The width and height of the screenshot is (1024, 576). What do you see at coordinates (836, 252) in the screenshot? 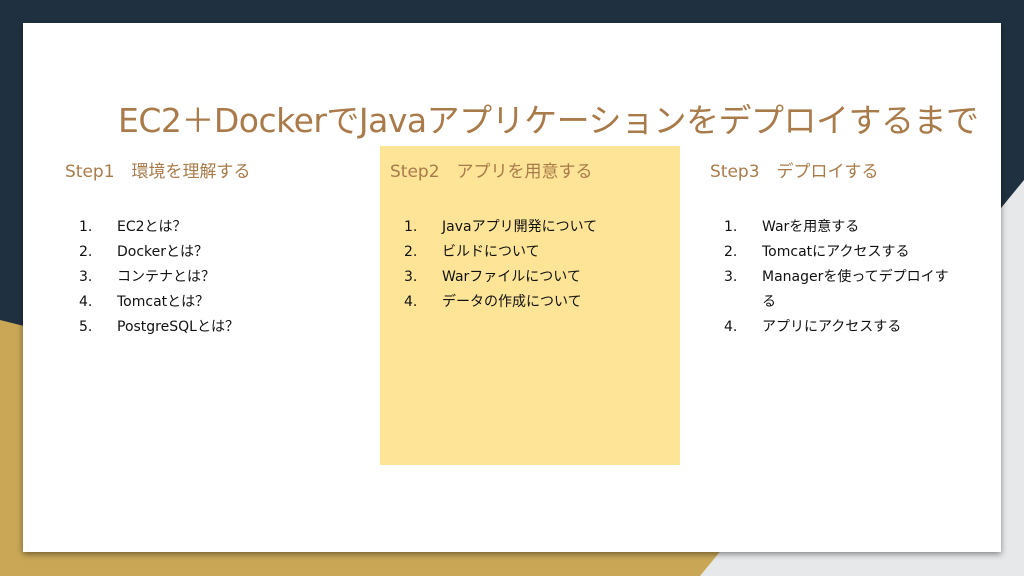
I see `list-text: Tomcatにアクセスする` at bounding box center [836, 252].